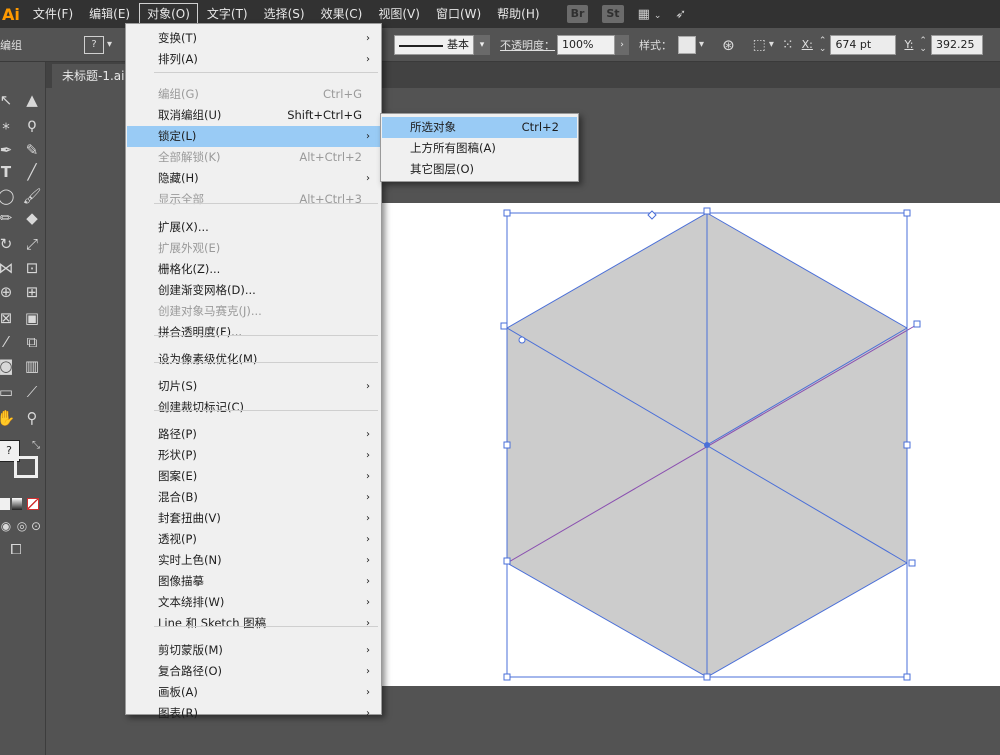  I want to click on y-input: 392.25, so click(956, 44).